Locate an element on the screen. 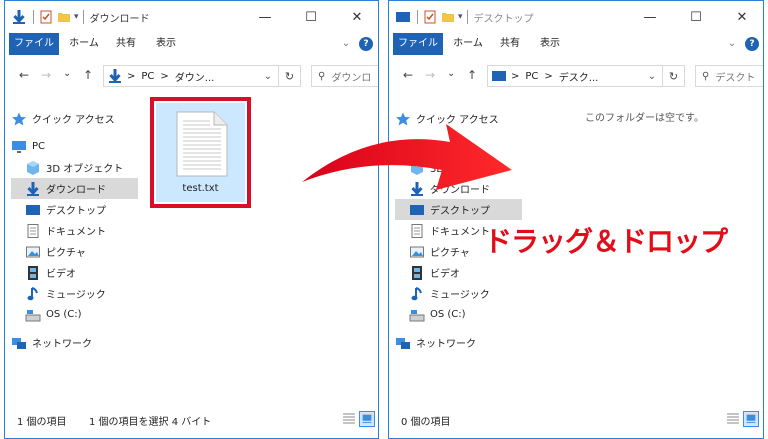 The image size is (768, 439). search-icon: ⚲ is located at coordinates (706, 76).